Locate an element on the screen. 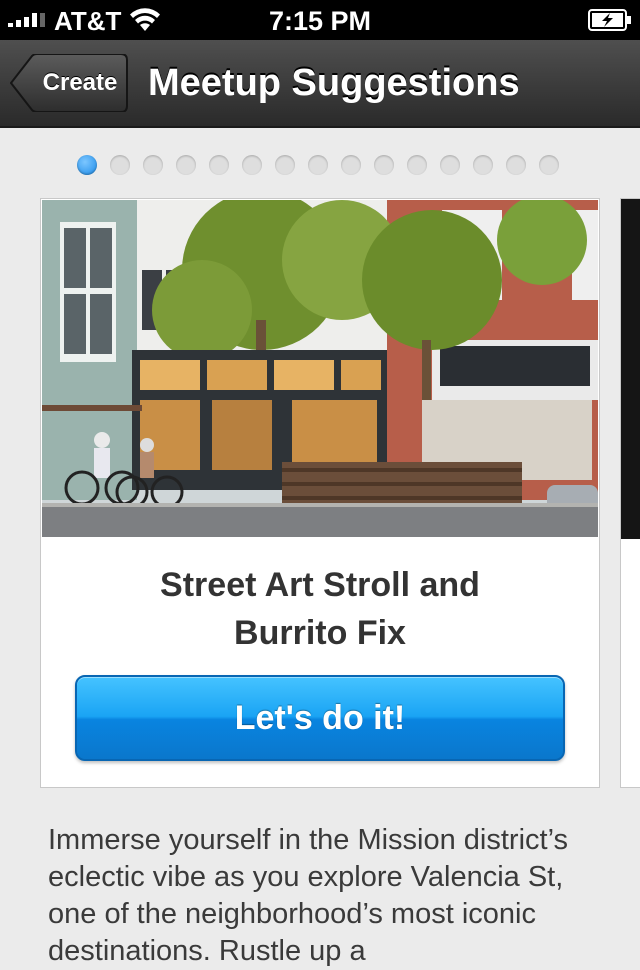  clock: 7:15 PM is located at coordinates (320, 21).